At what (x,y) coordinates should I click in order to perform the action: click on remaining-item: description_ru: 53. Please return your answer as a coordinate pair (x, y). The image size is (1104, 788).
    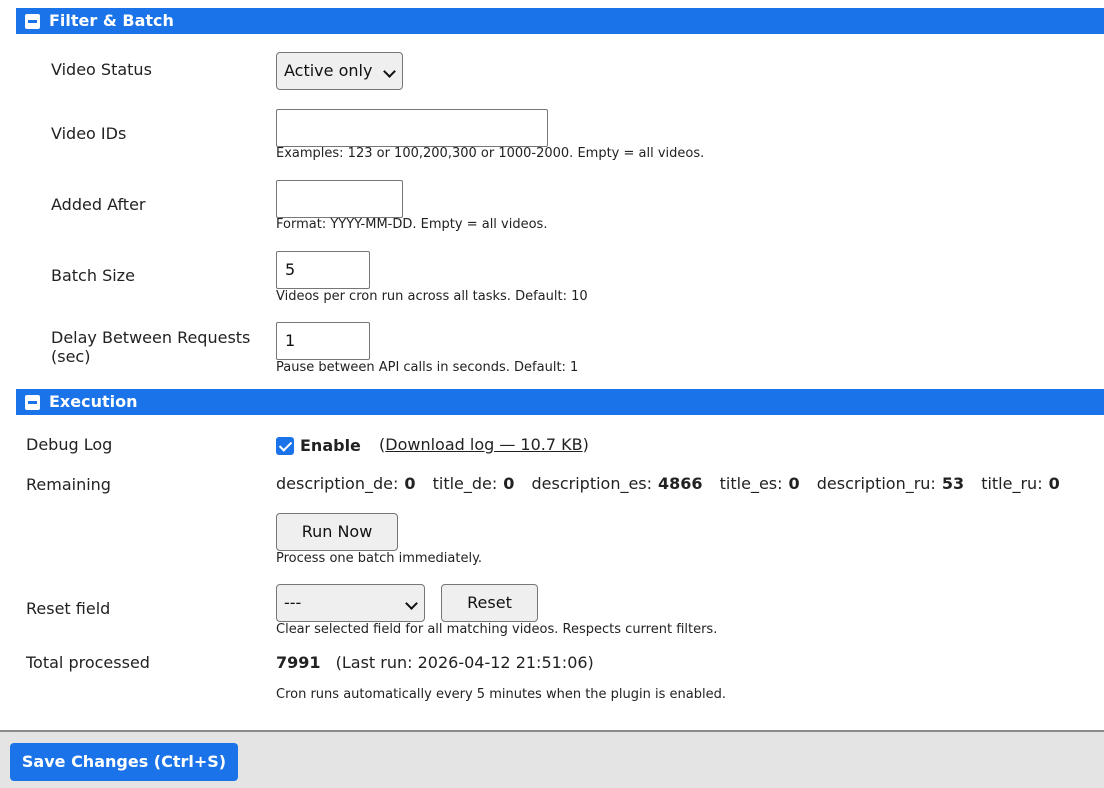
    Looking at the image, I should click on (890, 483).